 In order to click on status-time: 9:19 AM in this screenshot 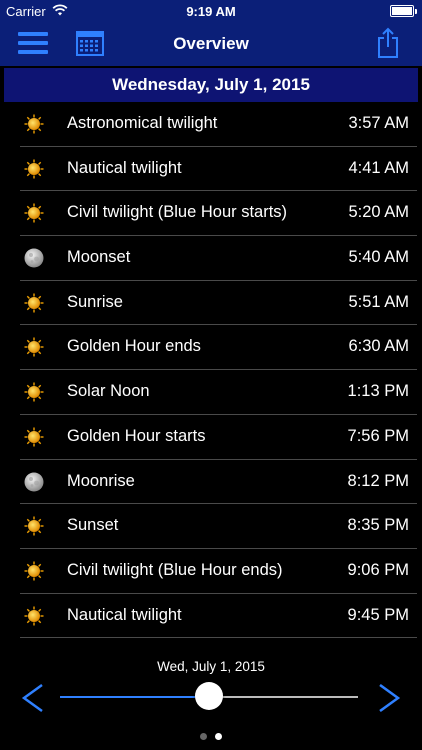, I will do `click(211, 11)`.